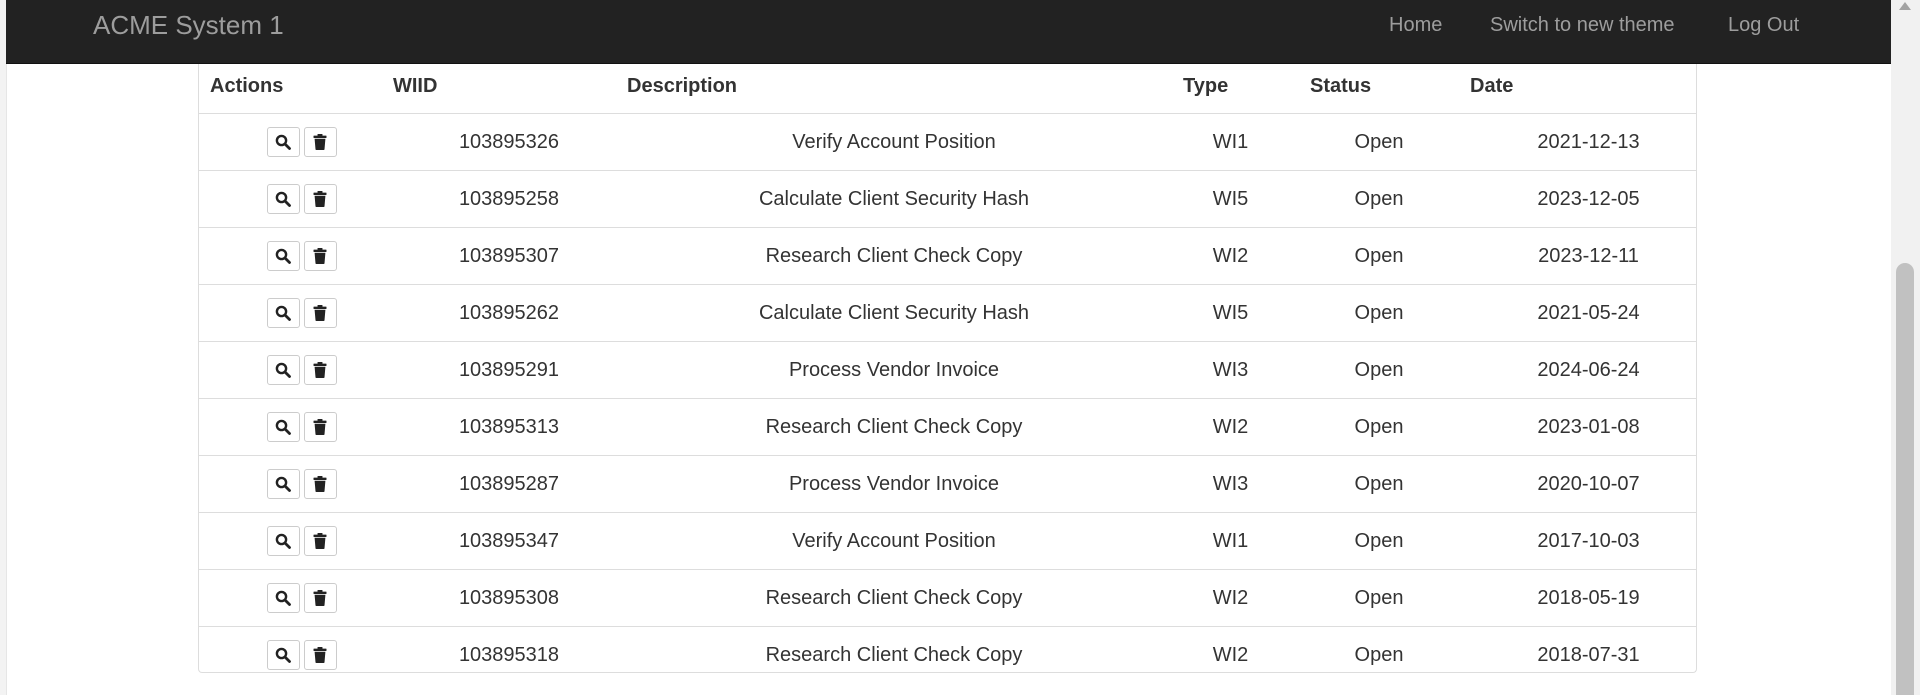  Describe the element at coordinates (1577, 427) in the screenshot. I see `cell-date: 2023-01-08` at that location.